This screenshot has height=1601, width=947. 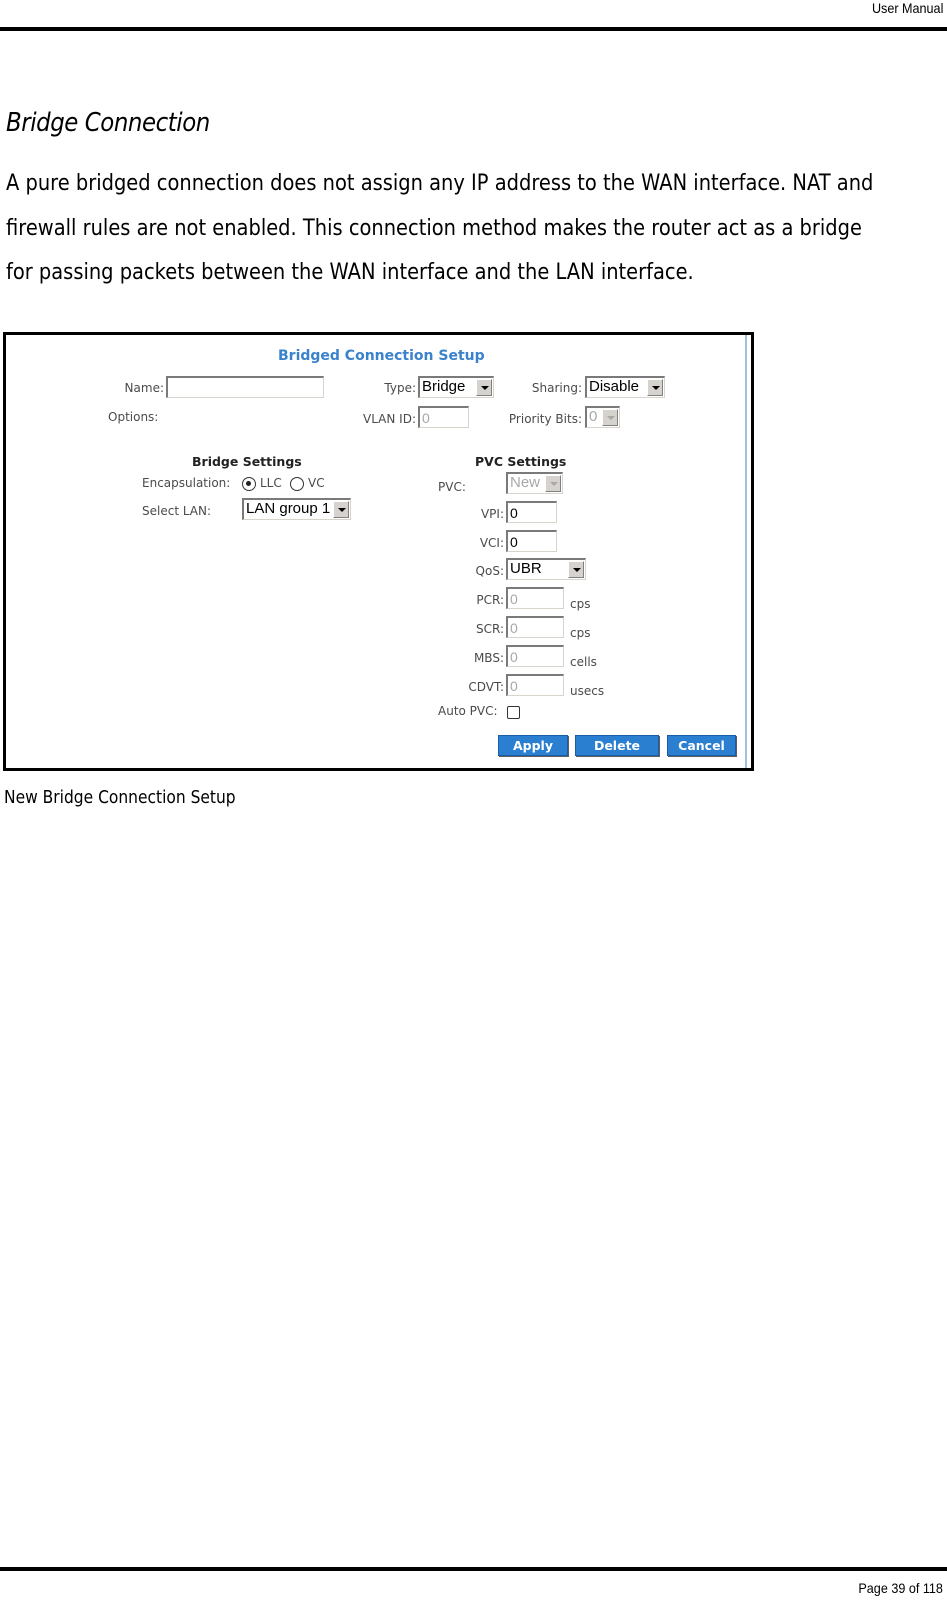 I want to click on vpi-input: 0, so click(x=531, y=512).